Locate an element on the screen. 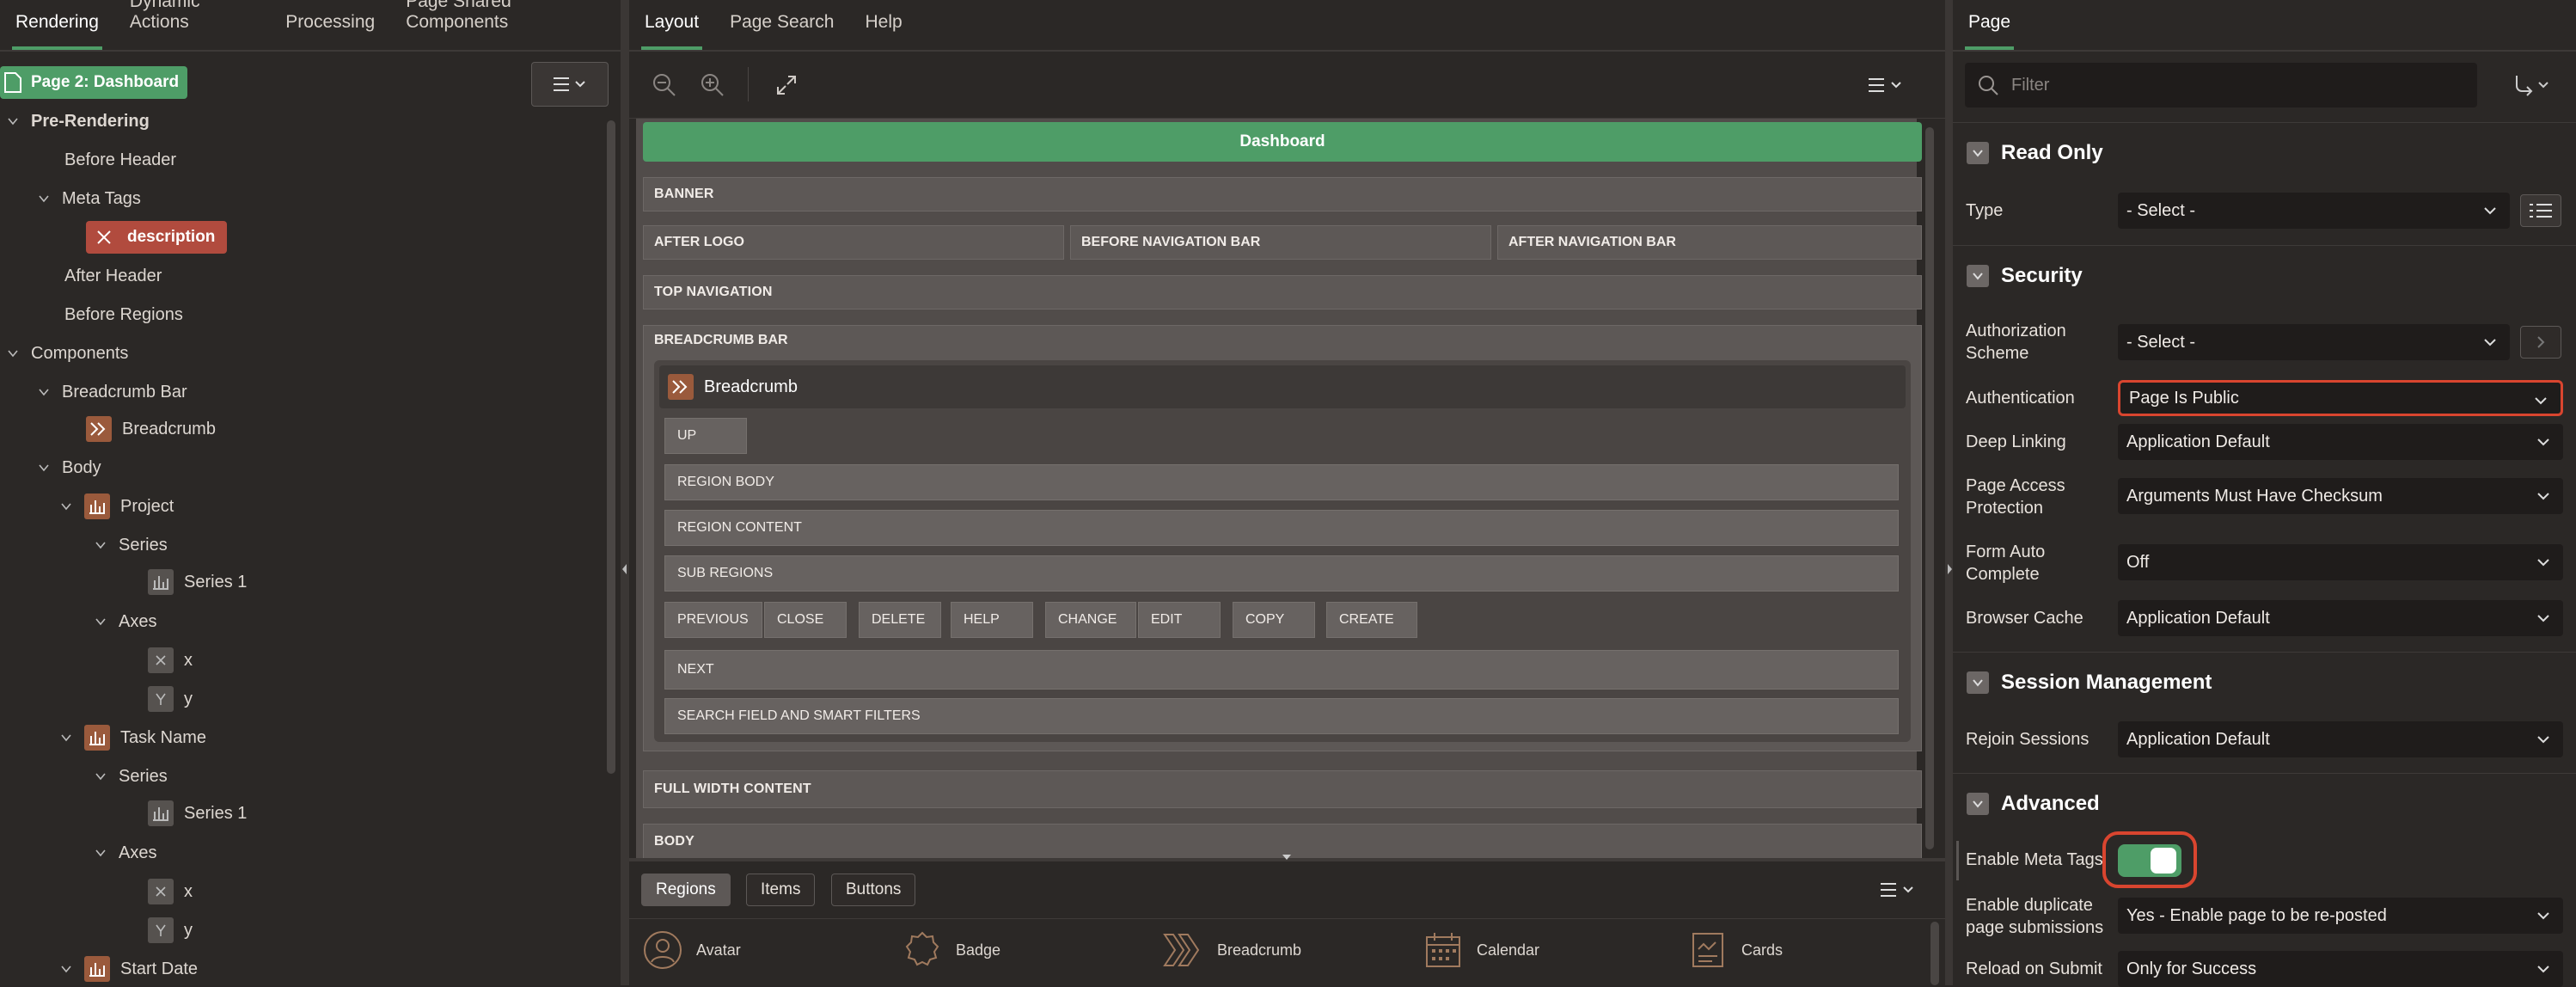 The height and width of the screenshot is (987, 2576). slot-delete: DELETE is located at coordinates (900, 620).